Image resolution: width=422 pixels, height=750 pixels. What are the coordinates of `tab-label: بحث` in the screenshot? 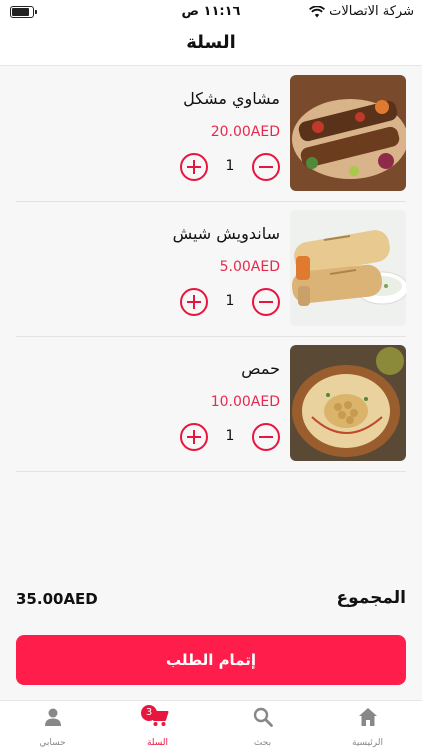 It's located at (262, 743).